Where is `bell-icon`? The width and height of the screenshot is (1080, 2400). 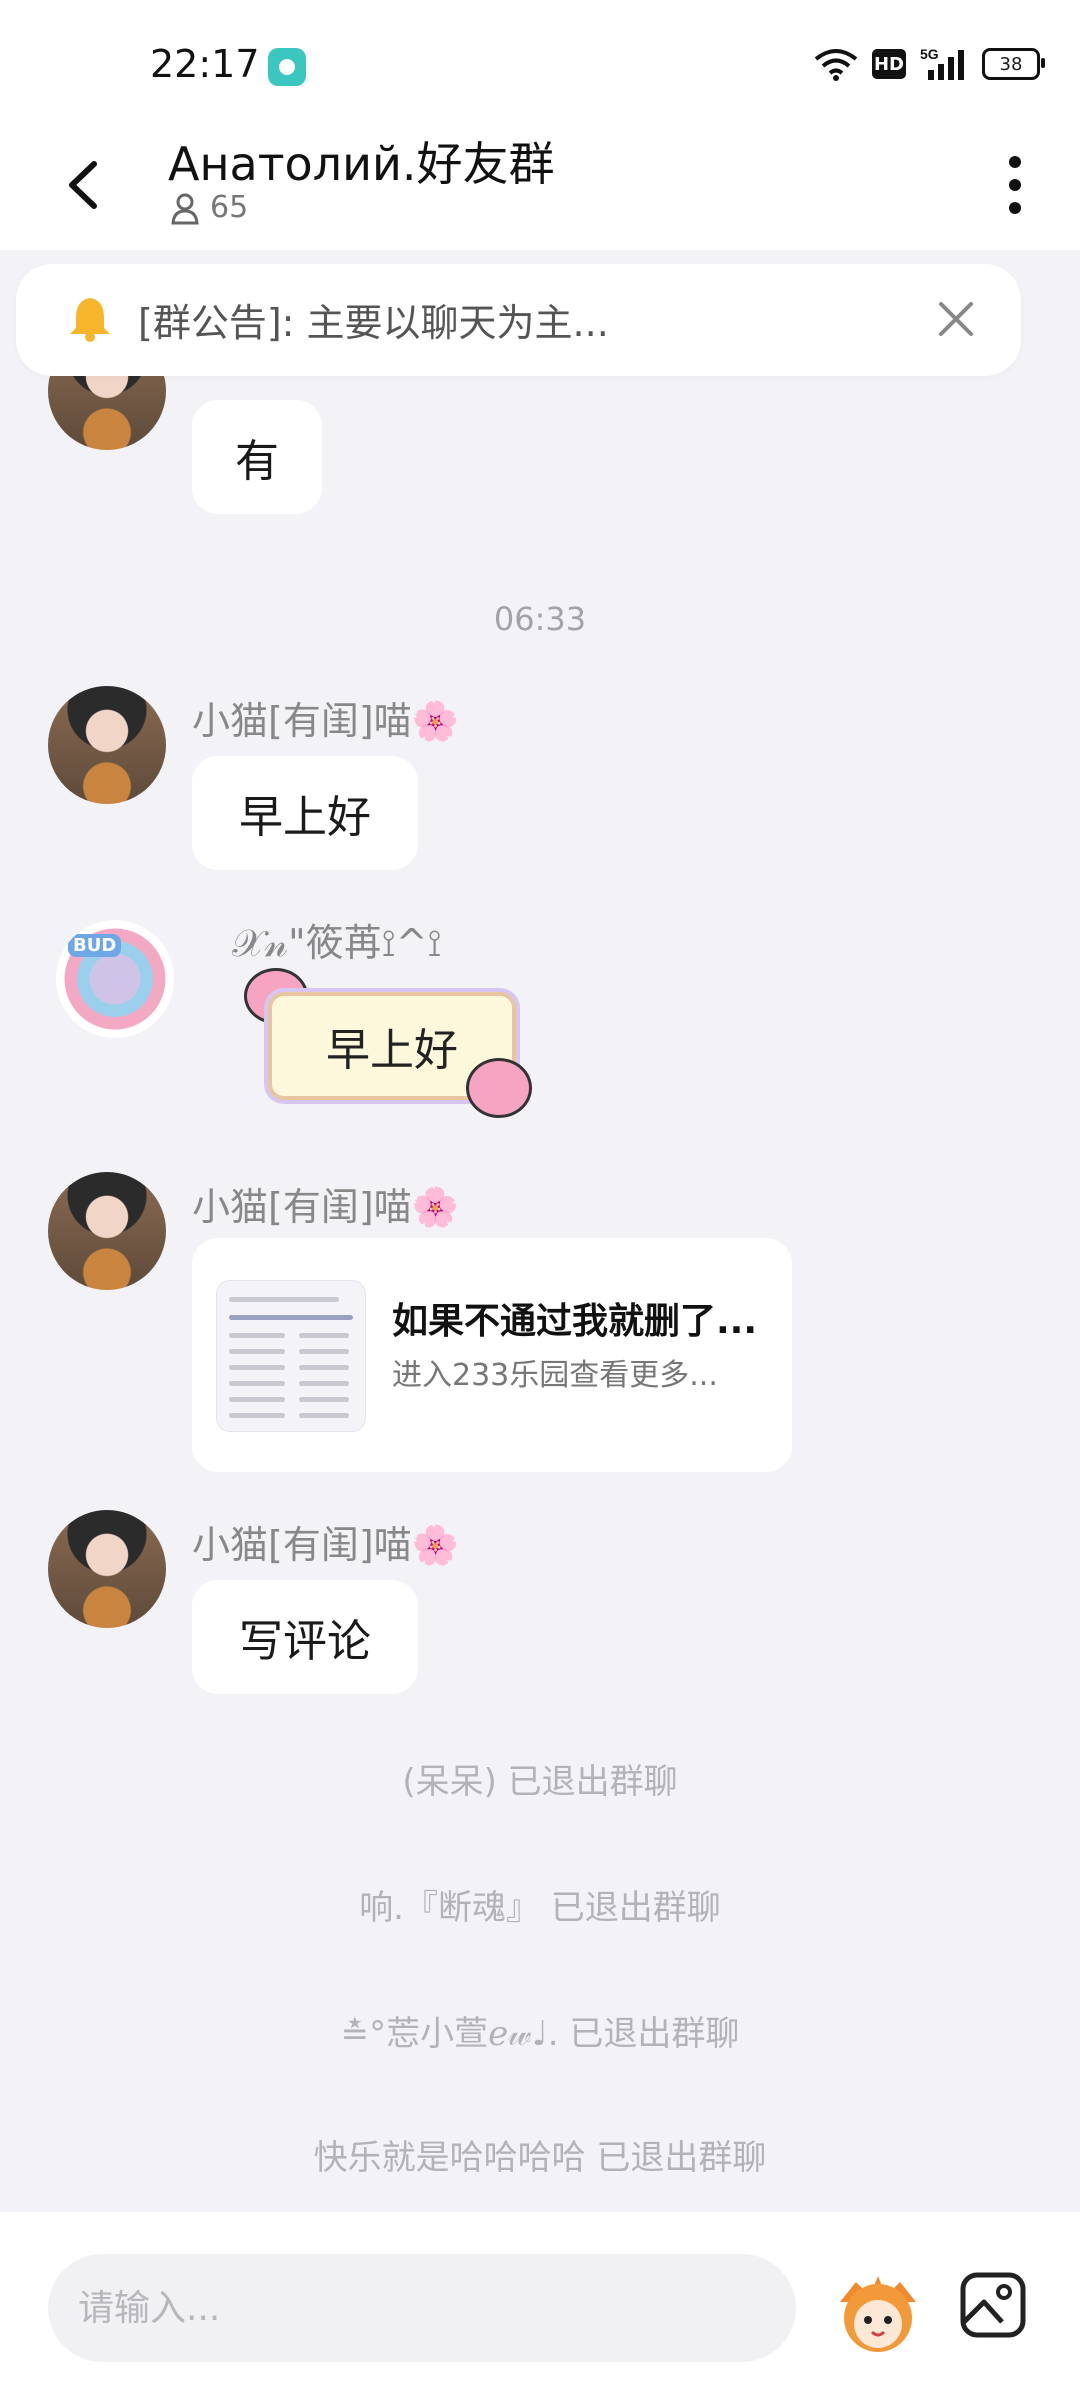
bell-icon is located at coordinates (90, 320).